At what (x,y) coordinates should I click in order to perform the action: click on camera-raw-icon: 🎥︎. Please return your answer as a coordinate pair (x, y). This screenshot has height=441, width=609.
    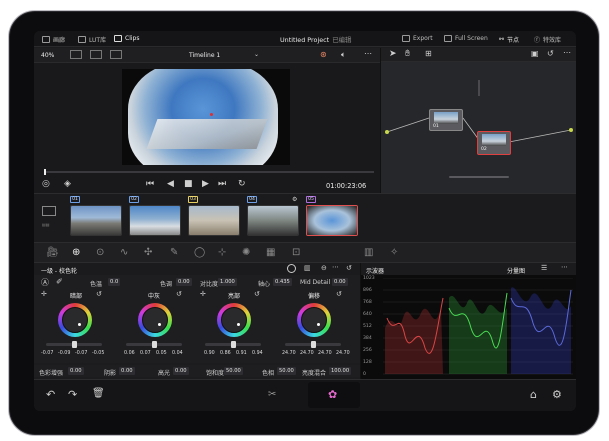
    Looking at the image, I should click on (52, 252).